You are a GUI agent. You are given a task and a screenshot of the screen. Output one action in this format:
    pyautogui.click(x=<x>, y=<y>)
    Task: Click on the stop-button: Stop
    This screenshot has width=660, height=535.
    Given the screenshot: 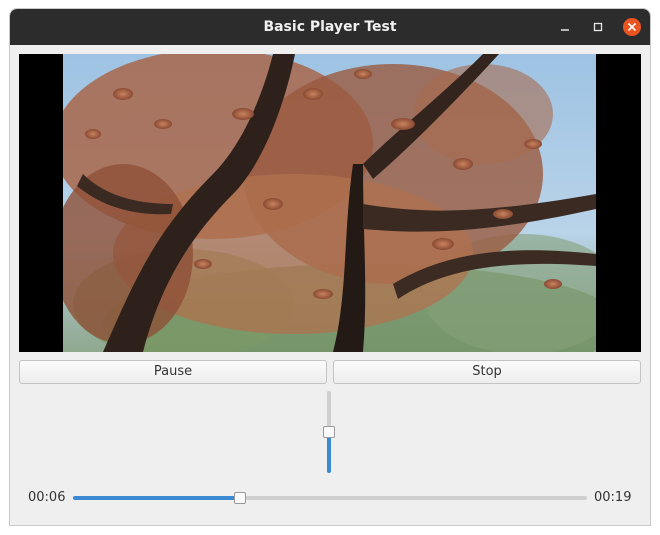 What is the action you would take?
    pyautogui.click(x=487, y=372)
    